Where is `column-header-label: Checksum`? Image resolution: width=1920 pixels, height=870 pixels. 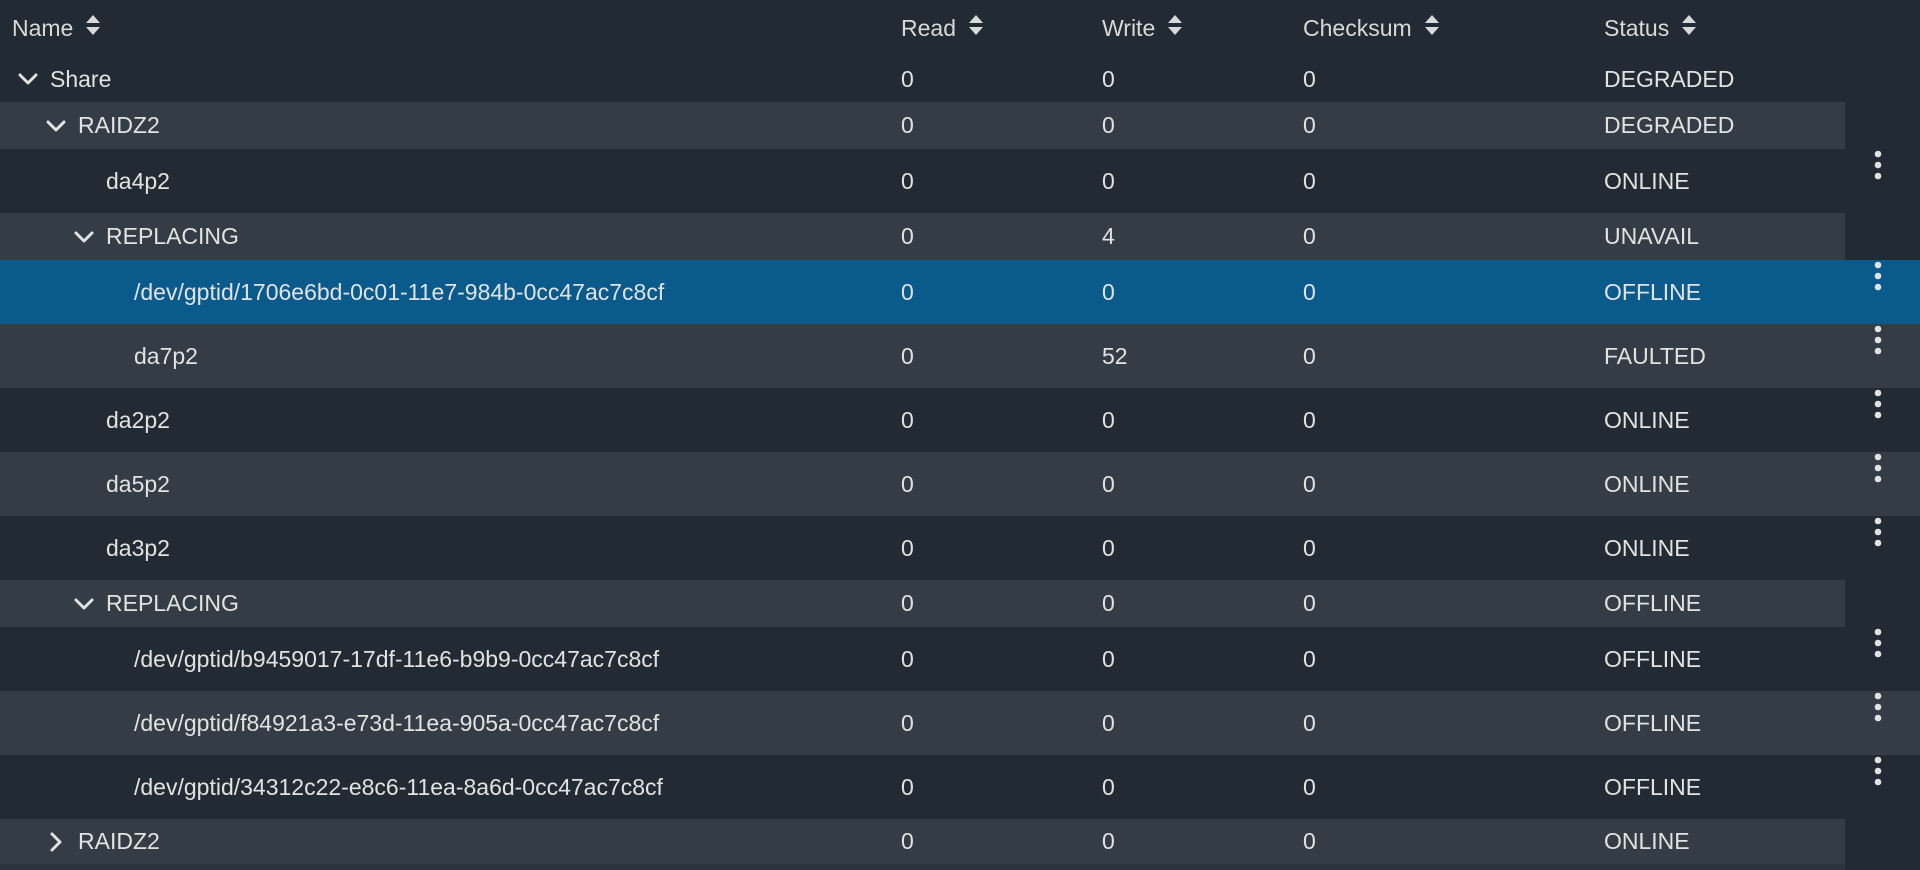
column-header-label: Checksum is located at coordinates (1357, 28).